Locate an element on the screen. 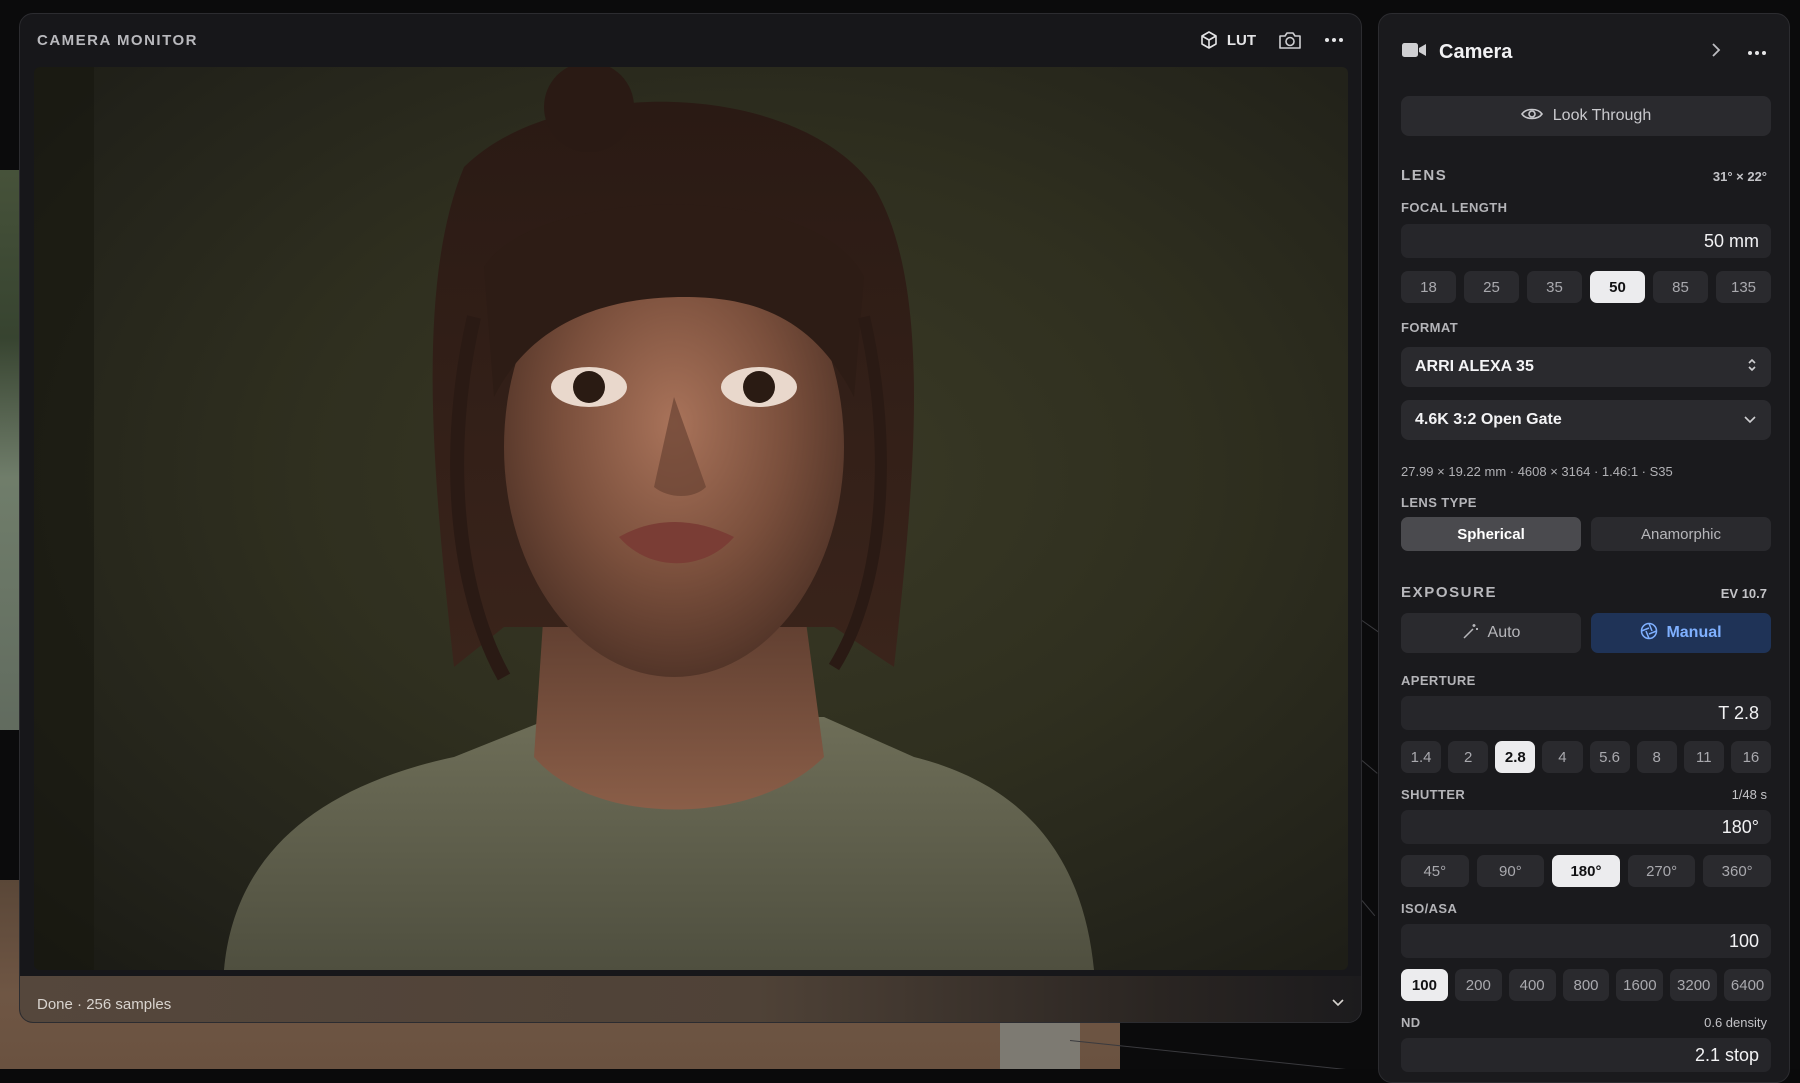  shutter-preset-chip: 90° is located at coordinates (1511, 871).